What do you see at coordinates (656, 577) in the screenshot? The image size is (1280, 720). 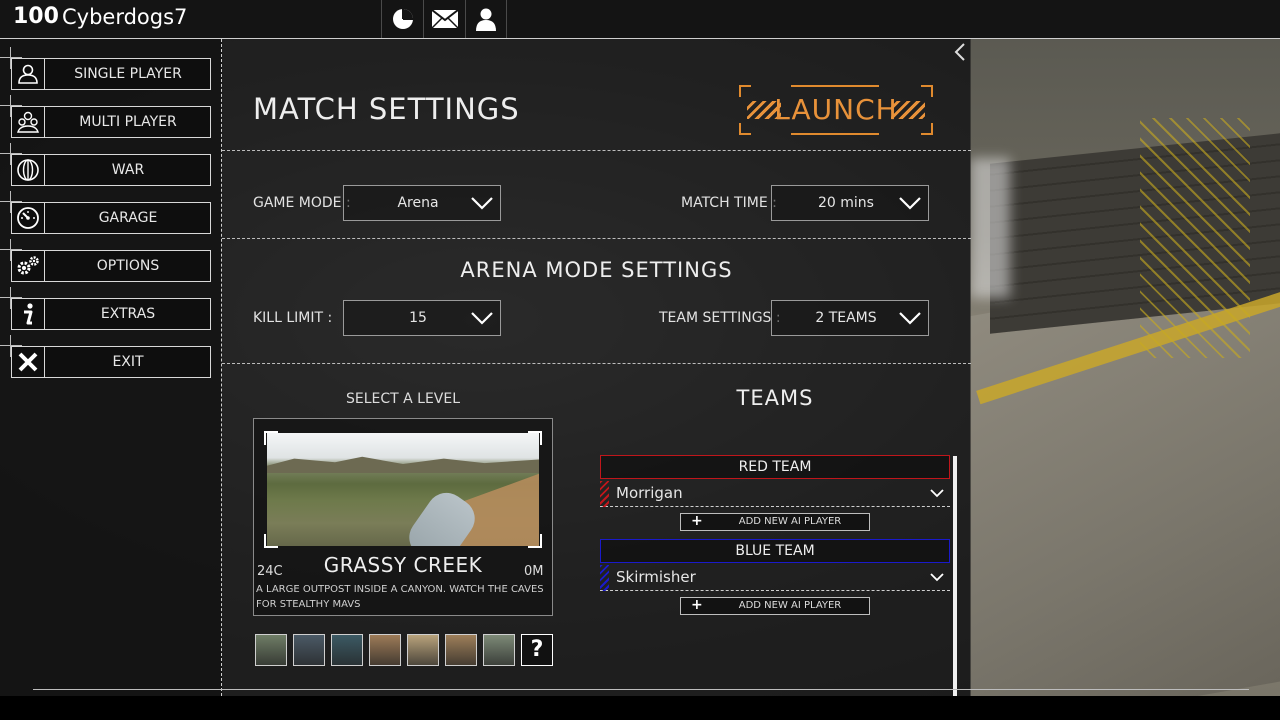 I see `player-name: Skirmisher` at bounding box center [656, 577].